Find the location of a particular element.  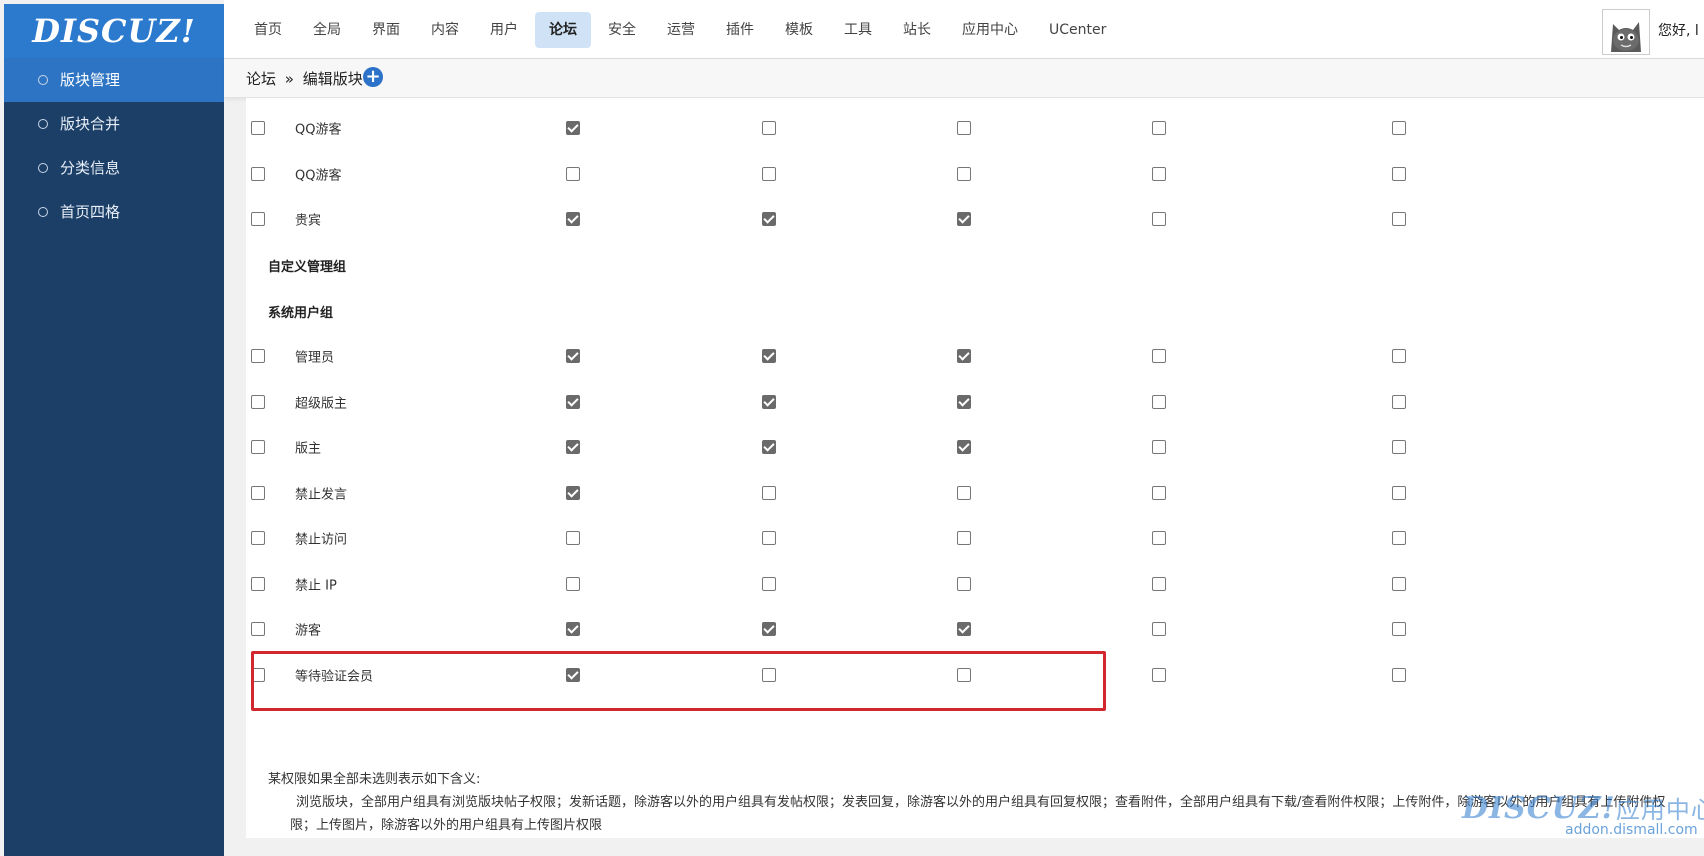

permission-row: 等待验证会员 is located at coordinates (975, 674).